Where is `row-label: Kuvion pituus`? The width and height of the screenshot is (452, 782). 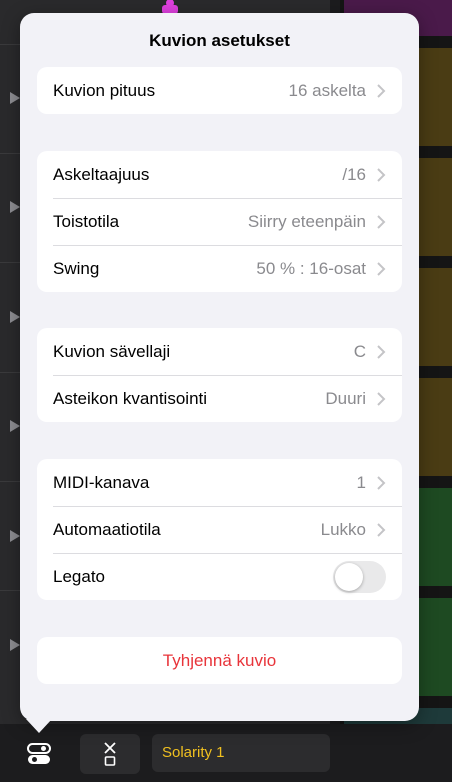
row-label: Kuvion pituus is located at coordinates (104, 90).